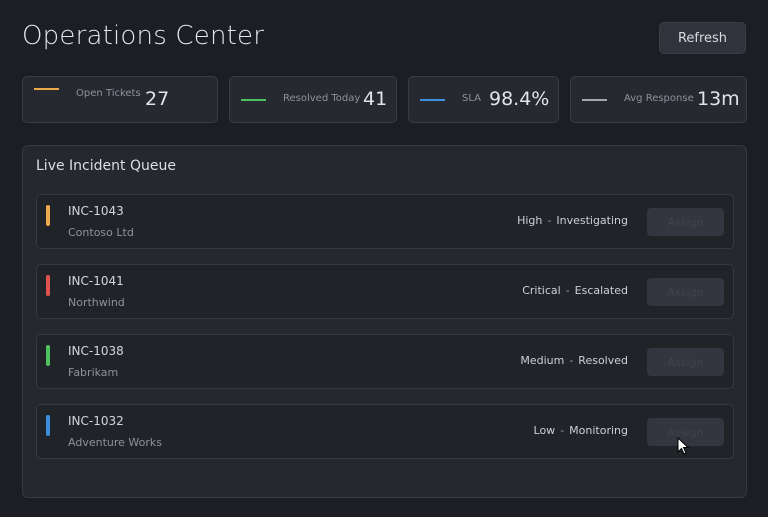 The width and height of the screenshot is (768, 517). I want to click on incident-id: INC-1043, so click(96, 211).